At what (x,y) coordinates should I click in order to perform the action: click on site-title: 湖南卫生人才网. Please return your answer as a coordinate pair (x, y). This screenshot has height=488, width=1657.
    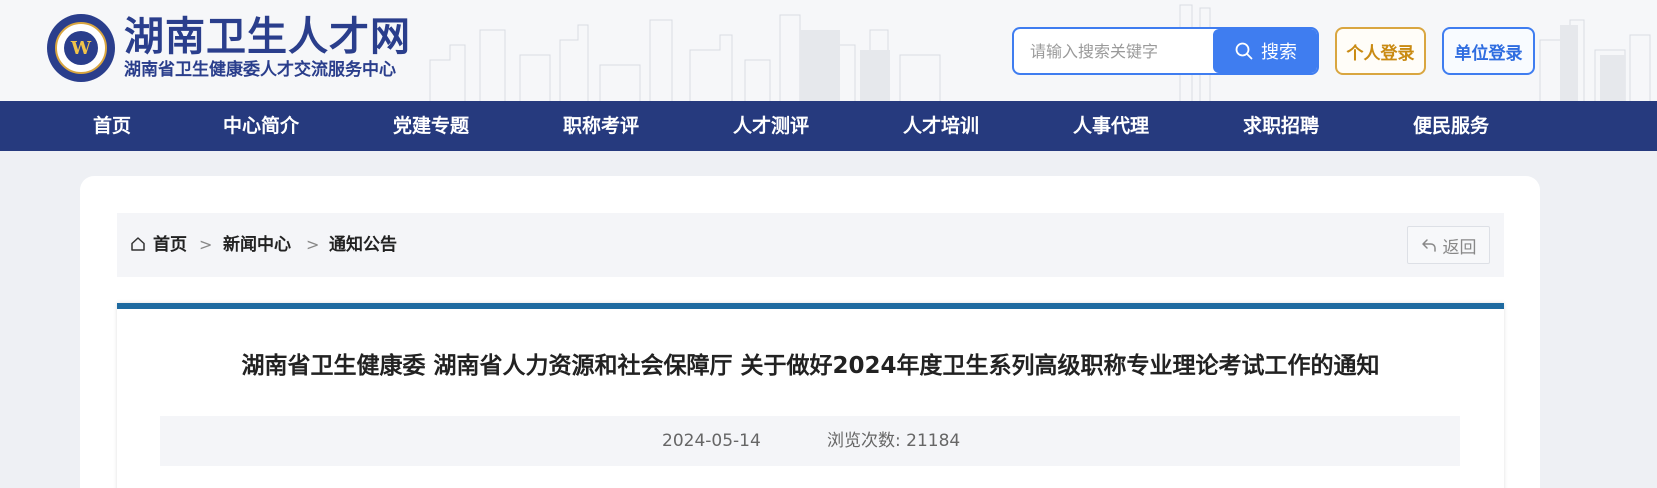
    Looking at the image, I should click on (267, 37).